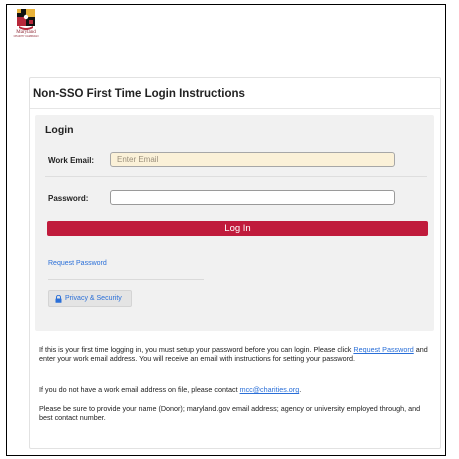  I want to click on password-label: Password:, so click(68, 198).